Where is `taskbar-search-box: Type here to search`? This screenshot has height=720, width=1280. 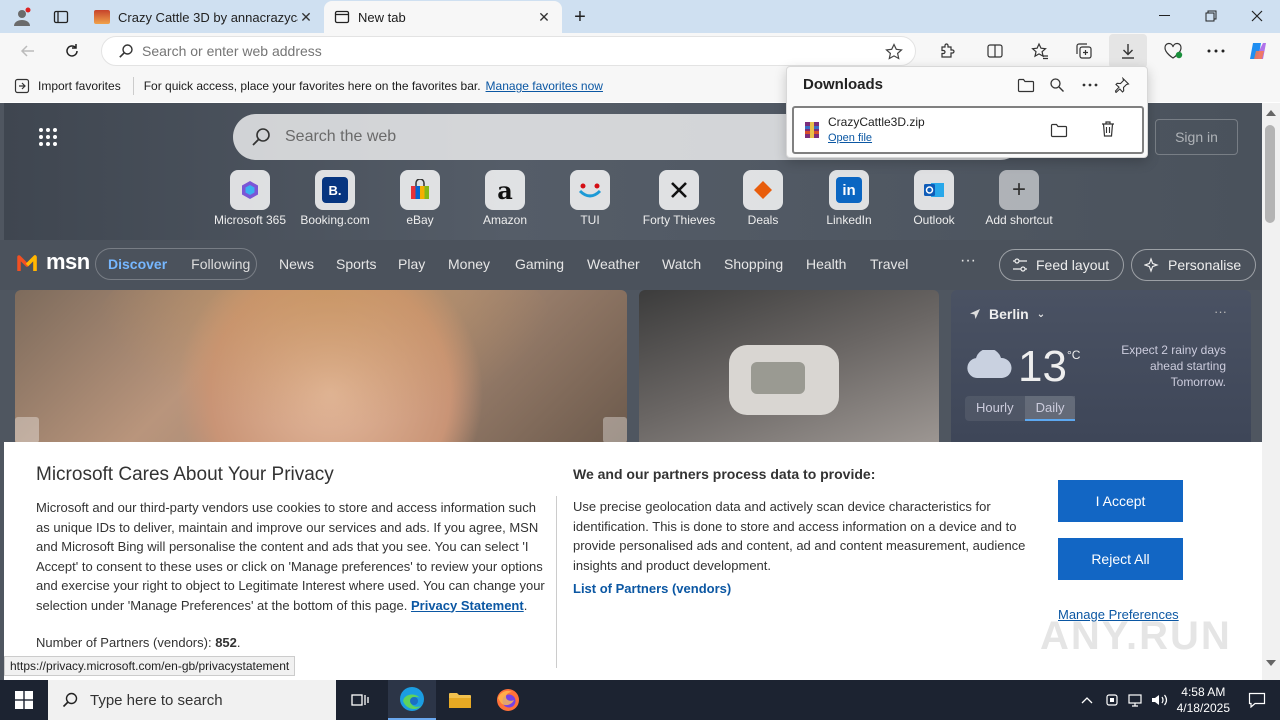
taskbar-search-box: Type here to search is located at coordinates (192, 700).